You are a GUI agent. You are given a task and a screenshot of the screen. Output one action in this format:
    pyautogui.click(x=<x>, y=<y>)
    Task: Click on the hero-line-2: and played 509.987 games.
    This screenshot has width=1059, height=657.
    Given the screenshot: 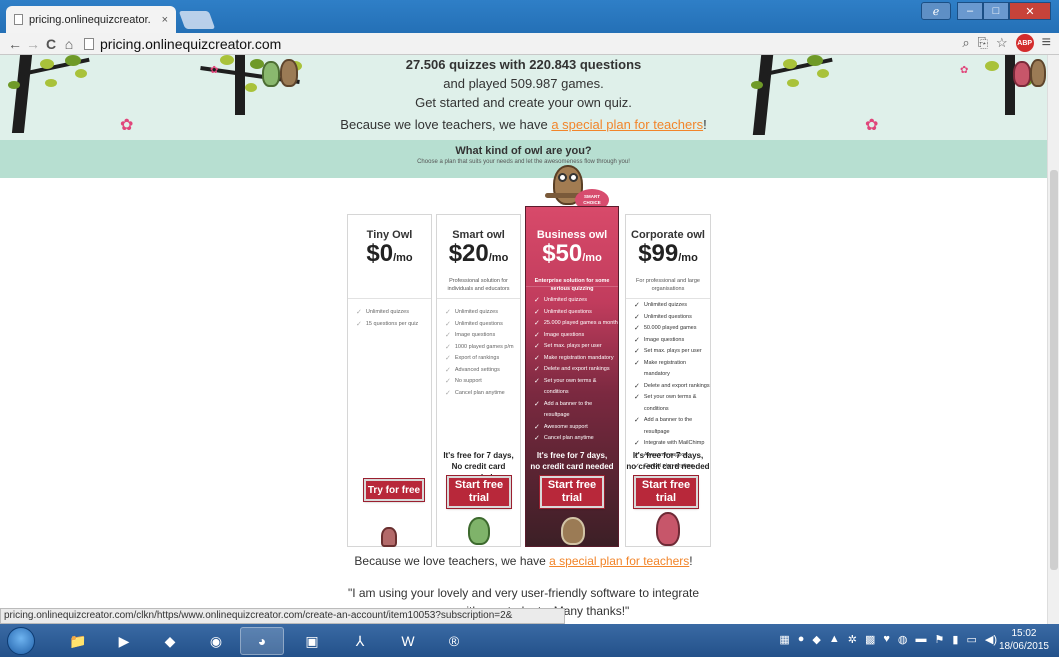 What is the action you would take?
    pyautogui.click(x=523, y=83)
    